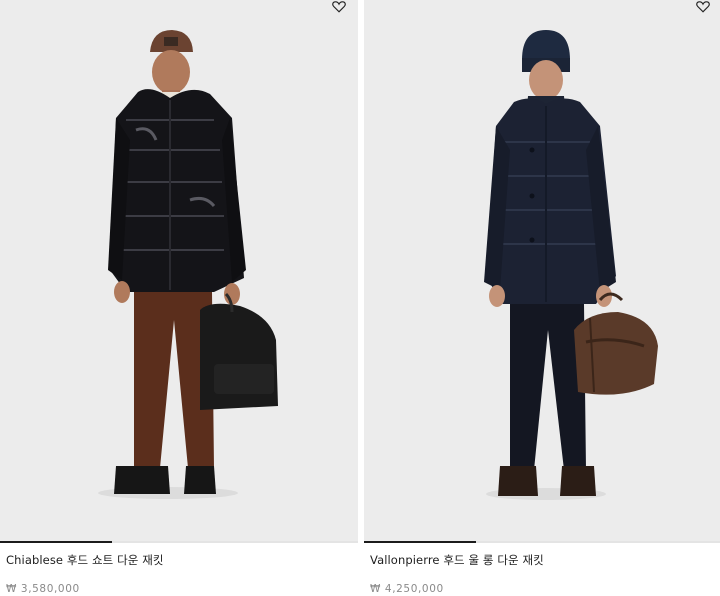 Image resolution: width=720 pixels, height=596 pixels. I want to click on product-name: Vallonpierre 후드 울 롱 다운 재킷, so click(457, 560).